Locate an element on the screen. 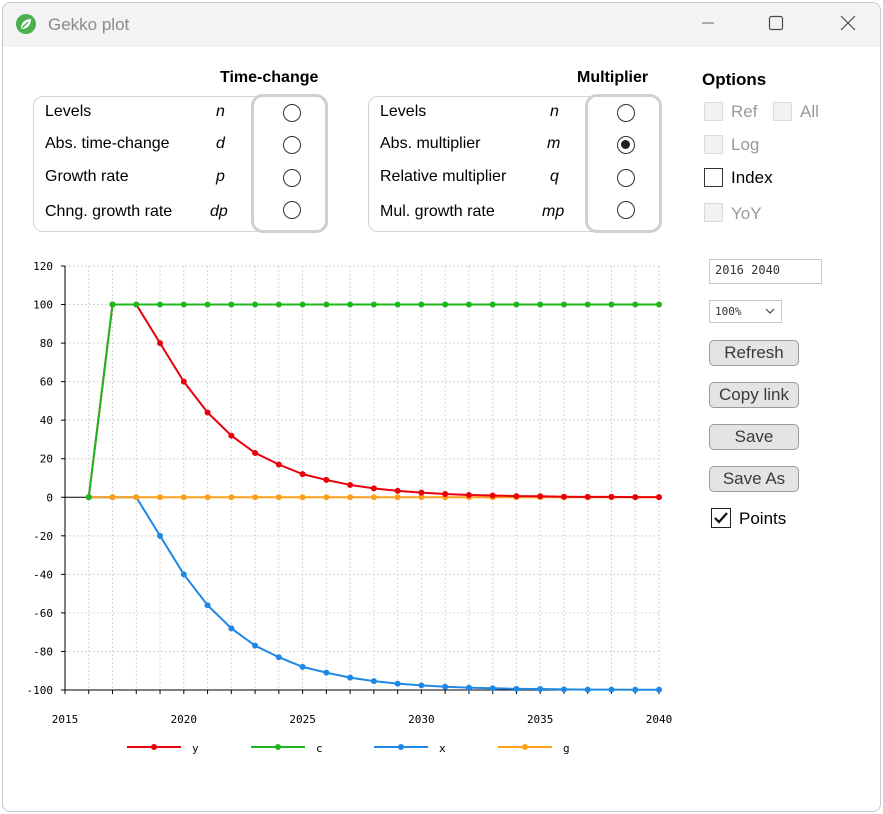  legend-label-y: y is located at coordinates (195, 748).